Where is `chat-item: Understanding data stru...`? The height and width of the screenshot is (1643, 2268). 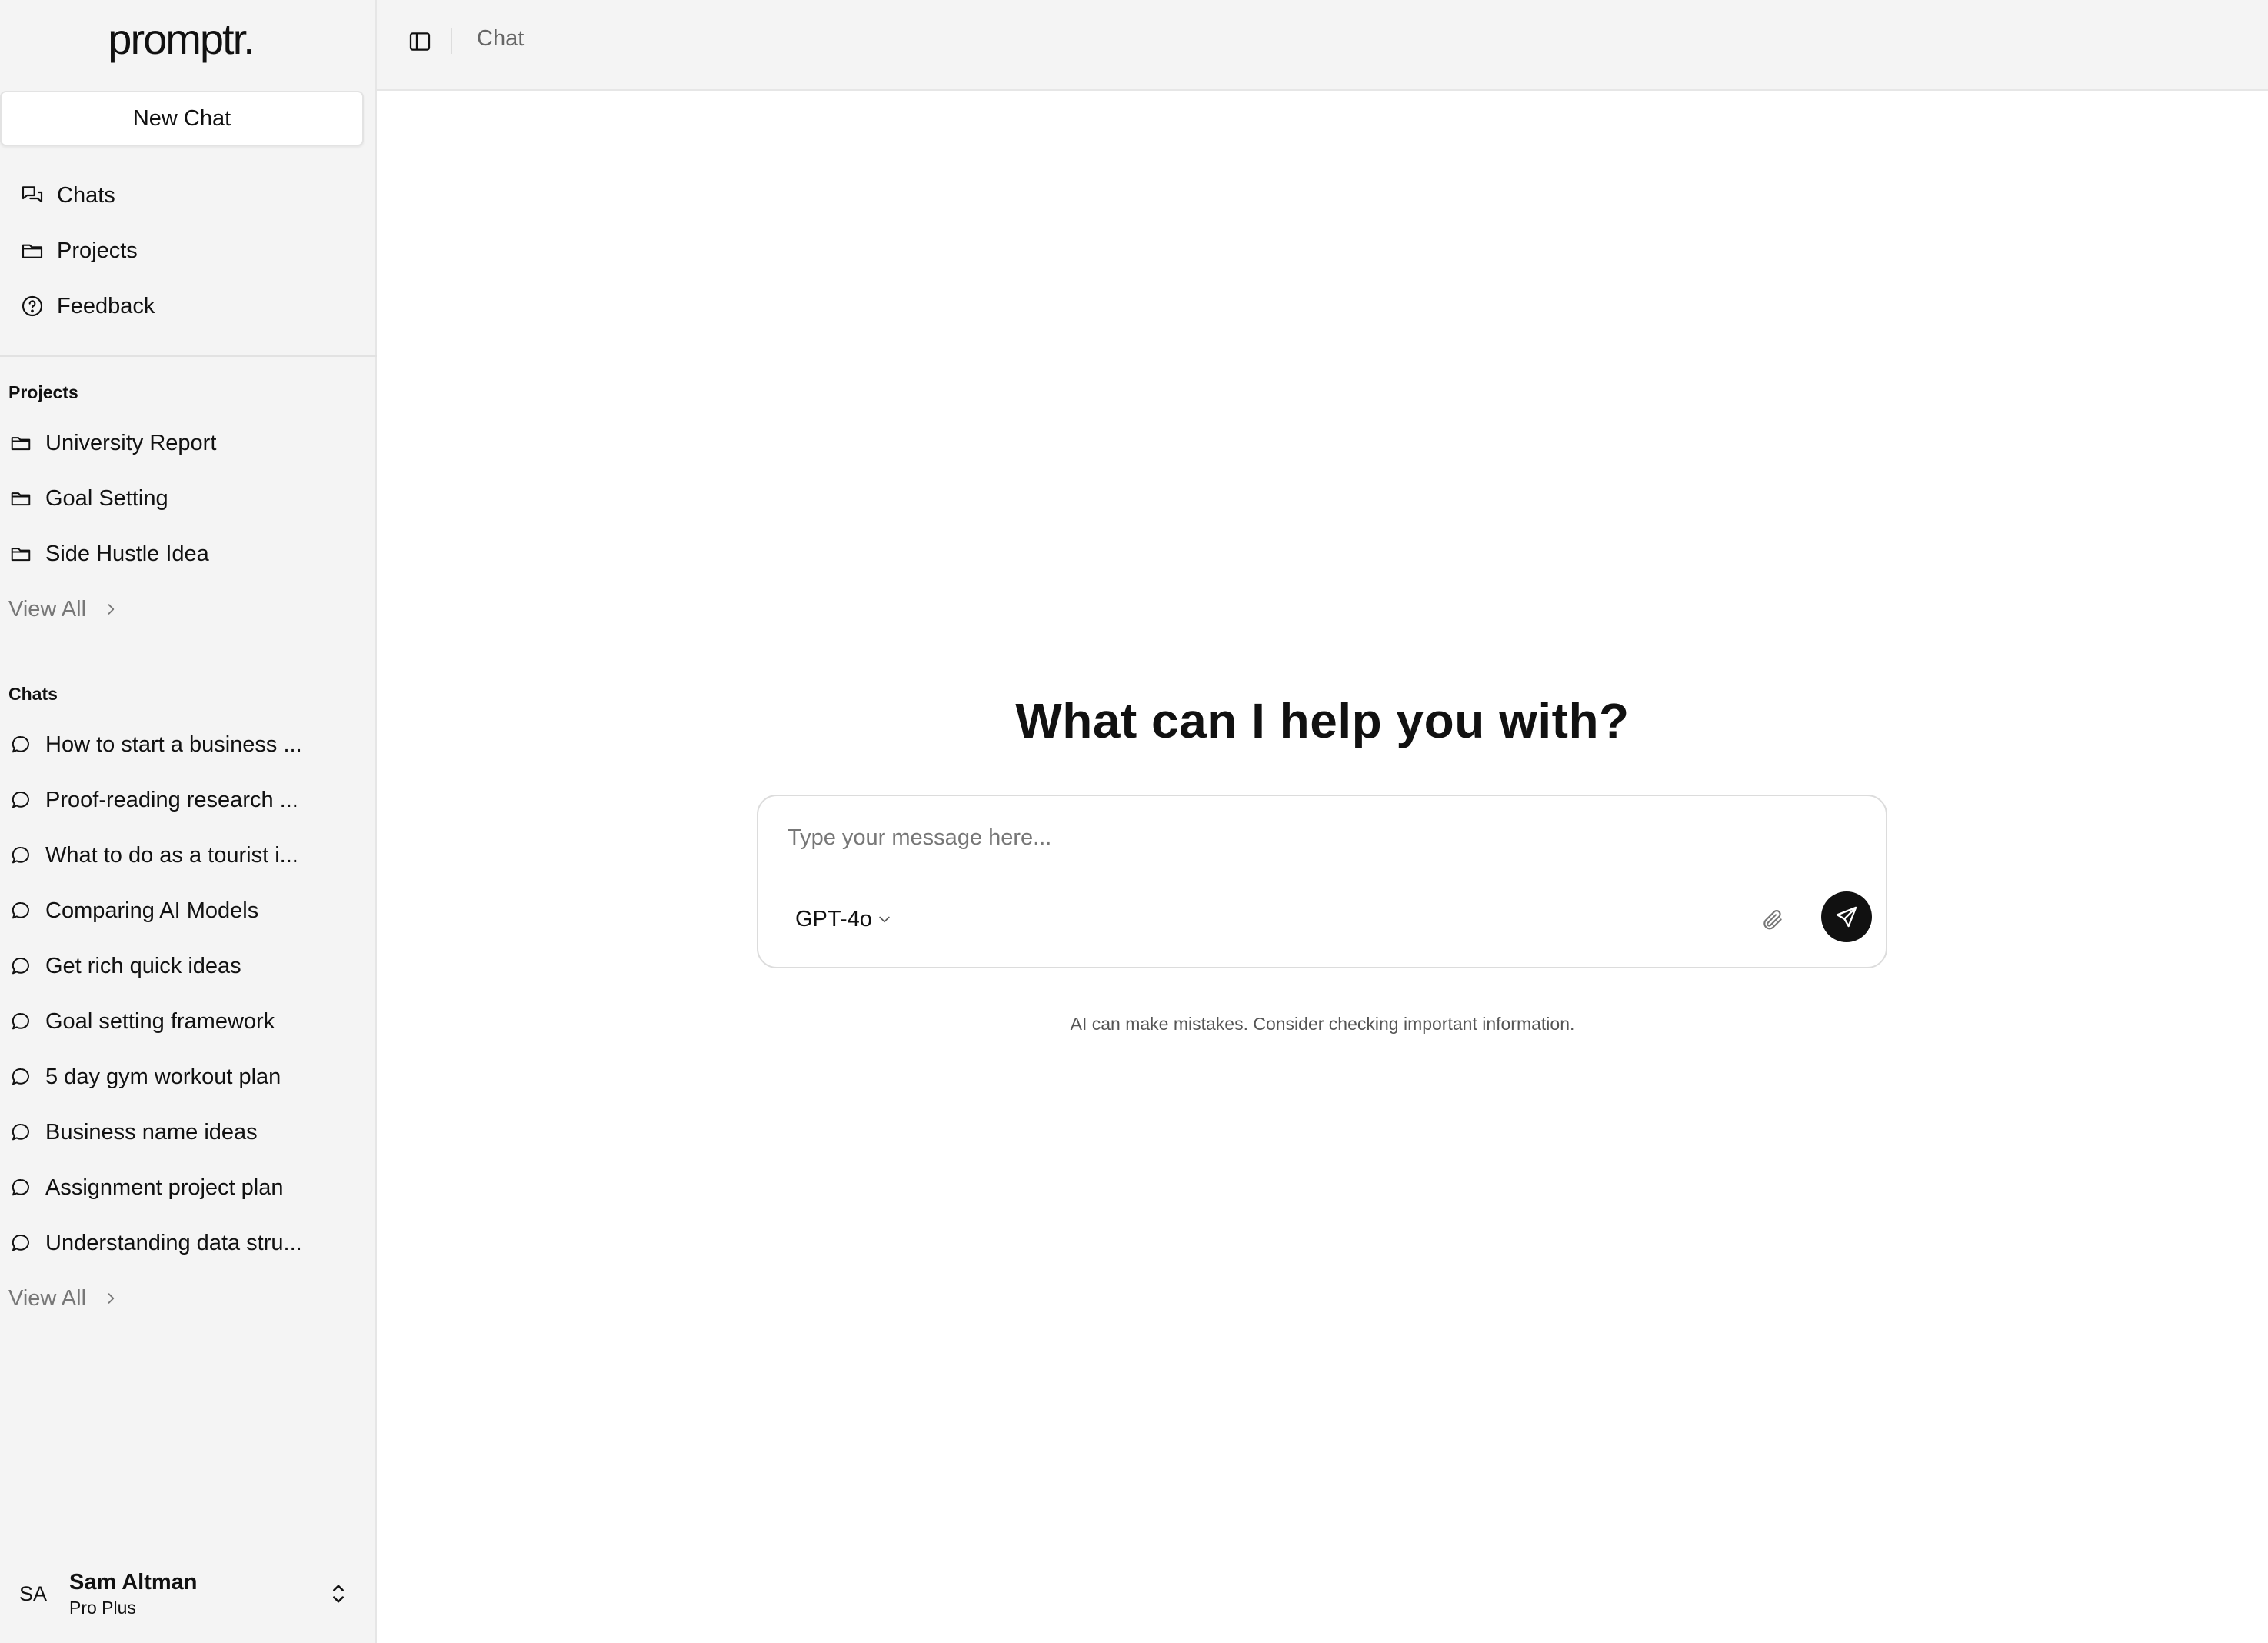 chat-item: Understanding data stru... is located at coordinates (188, 1243).